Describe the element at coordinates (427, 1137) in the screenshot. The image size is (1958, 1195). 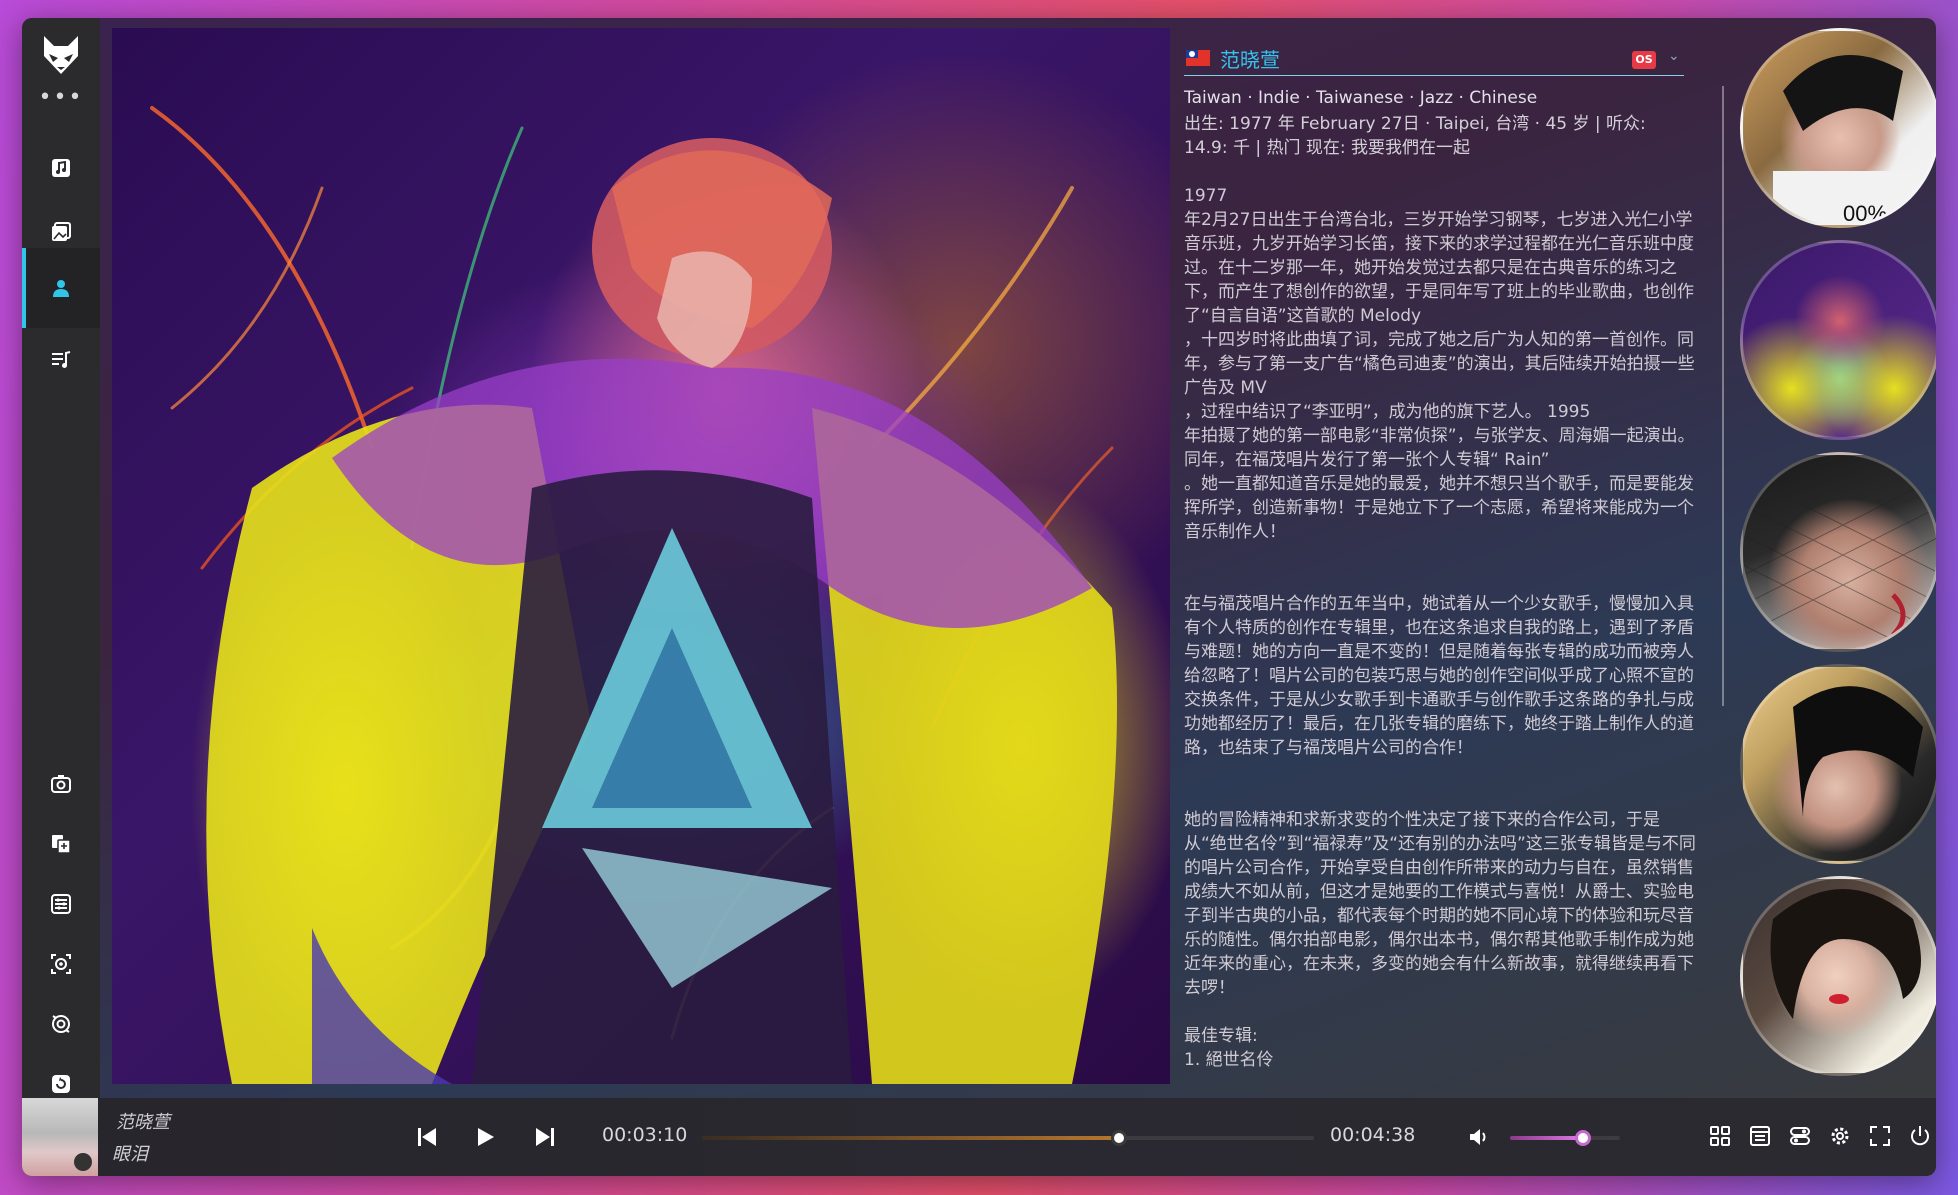
I see `previous-track-icon` at that location.